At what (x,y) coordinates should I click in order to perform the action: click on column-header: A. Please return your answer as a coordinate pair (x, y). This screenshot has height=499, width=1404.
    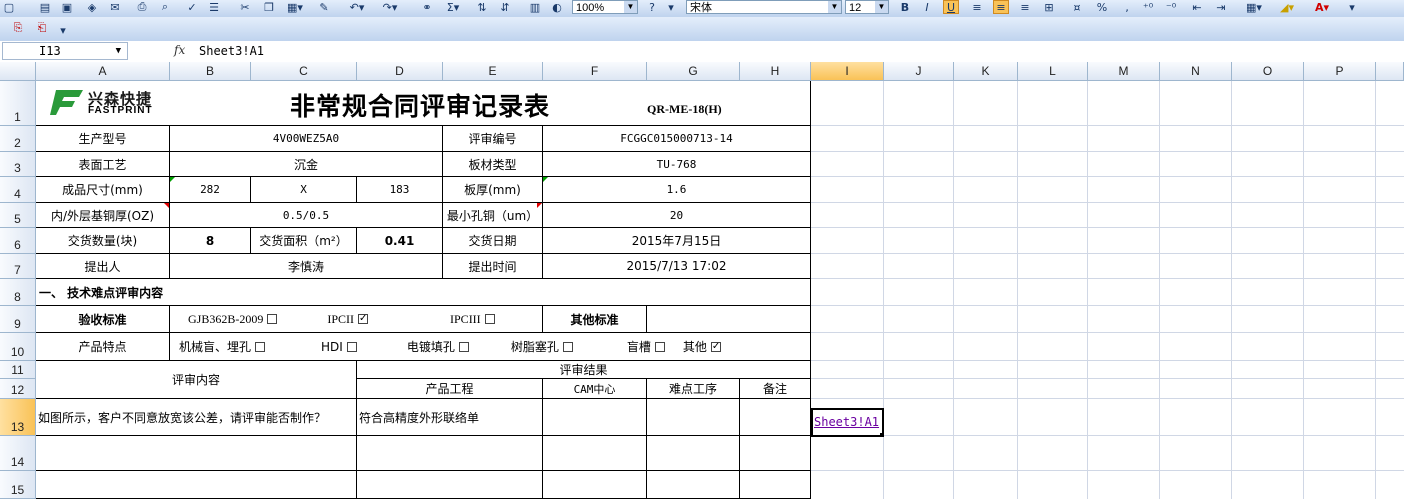
    Looking at the image, I should click on (103, 71).